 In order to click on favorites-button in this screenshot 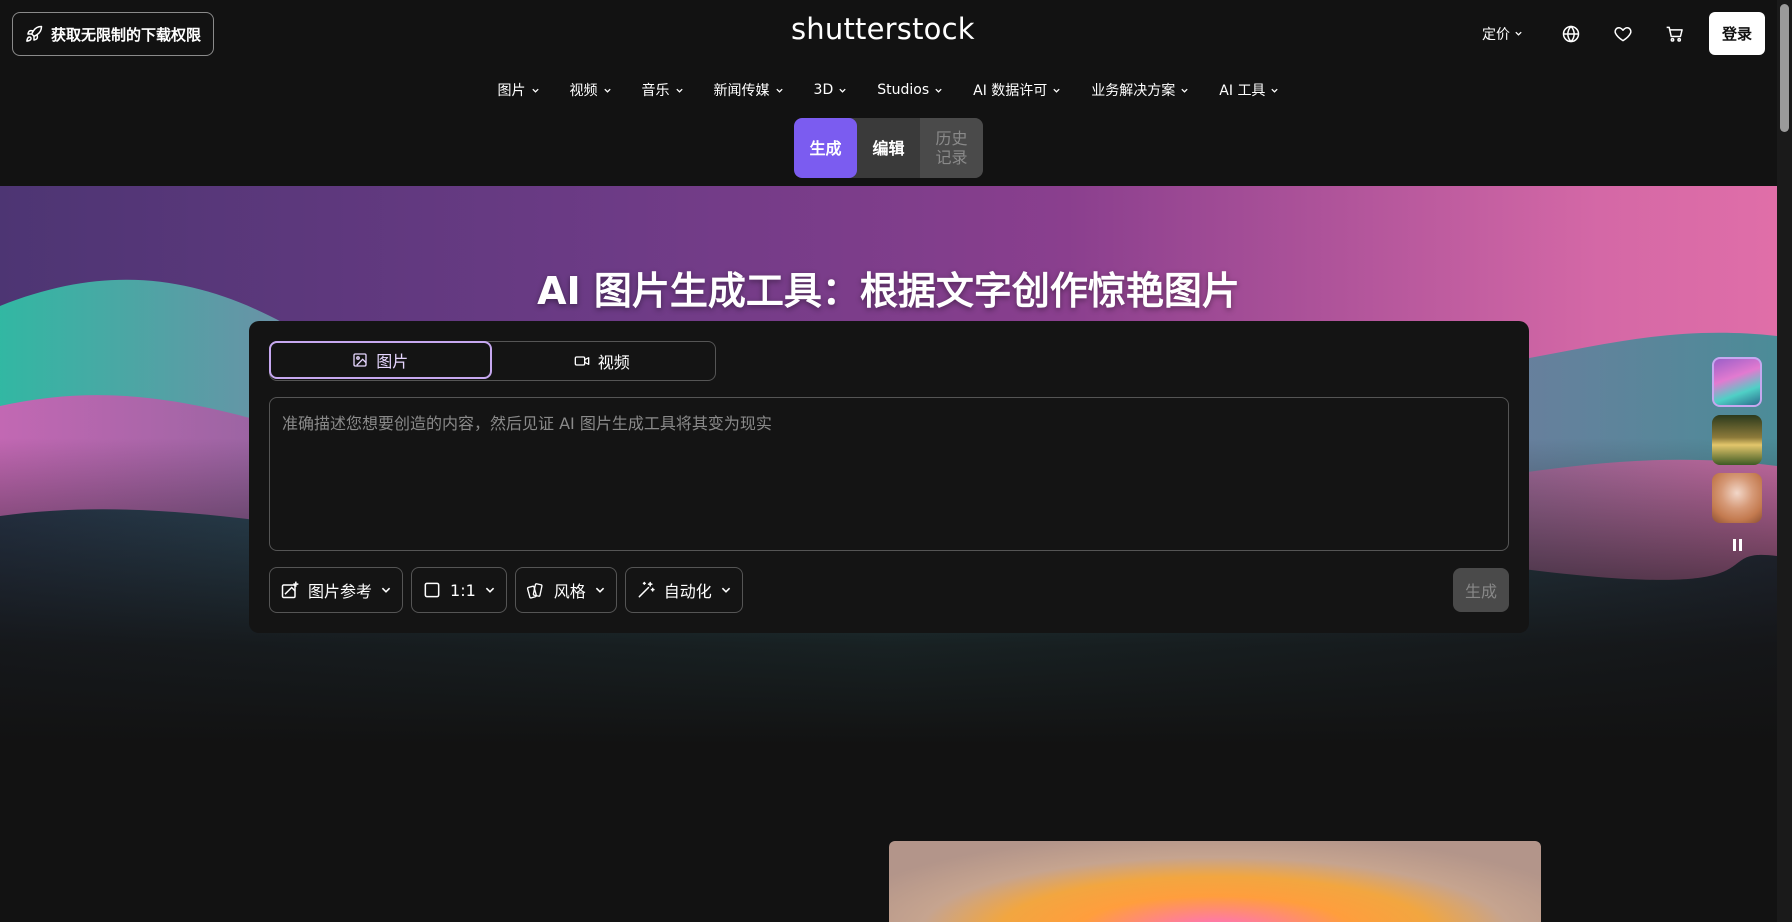, I will do `click(1623, 33)`.